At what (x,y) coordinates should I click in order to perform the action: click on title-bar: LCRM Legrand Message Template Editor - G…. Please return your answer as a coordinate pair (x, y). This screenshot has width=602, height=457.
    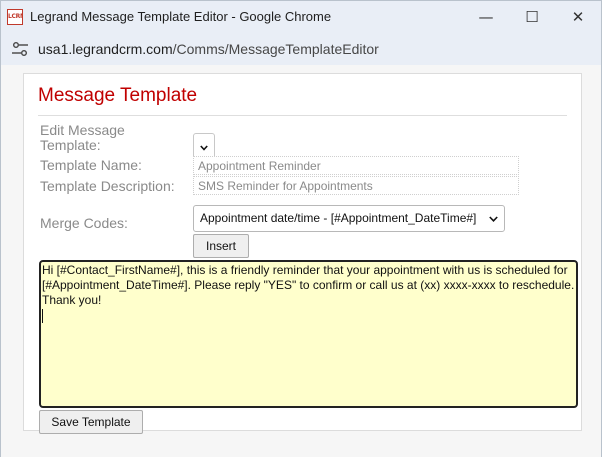
    Looking at the image, I should click on (301, 17).